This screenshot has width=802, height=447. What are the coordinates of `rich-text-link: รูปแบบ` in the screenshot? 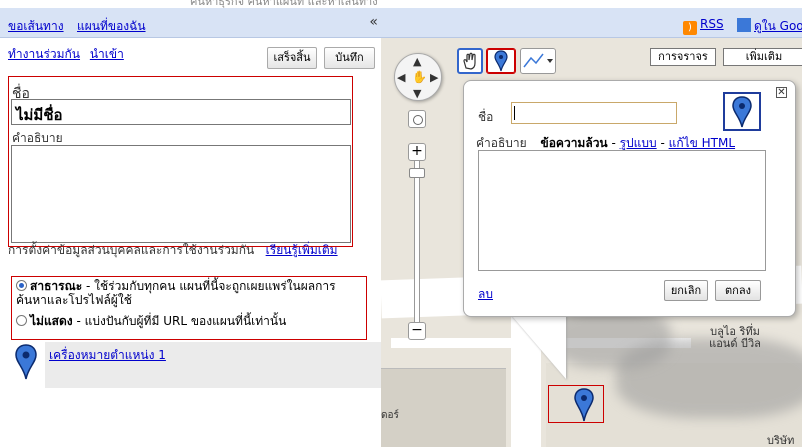 It's located at (638, 143).